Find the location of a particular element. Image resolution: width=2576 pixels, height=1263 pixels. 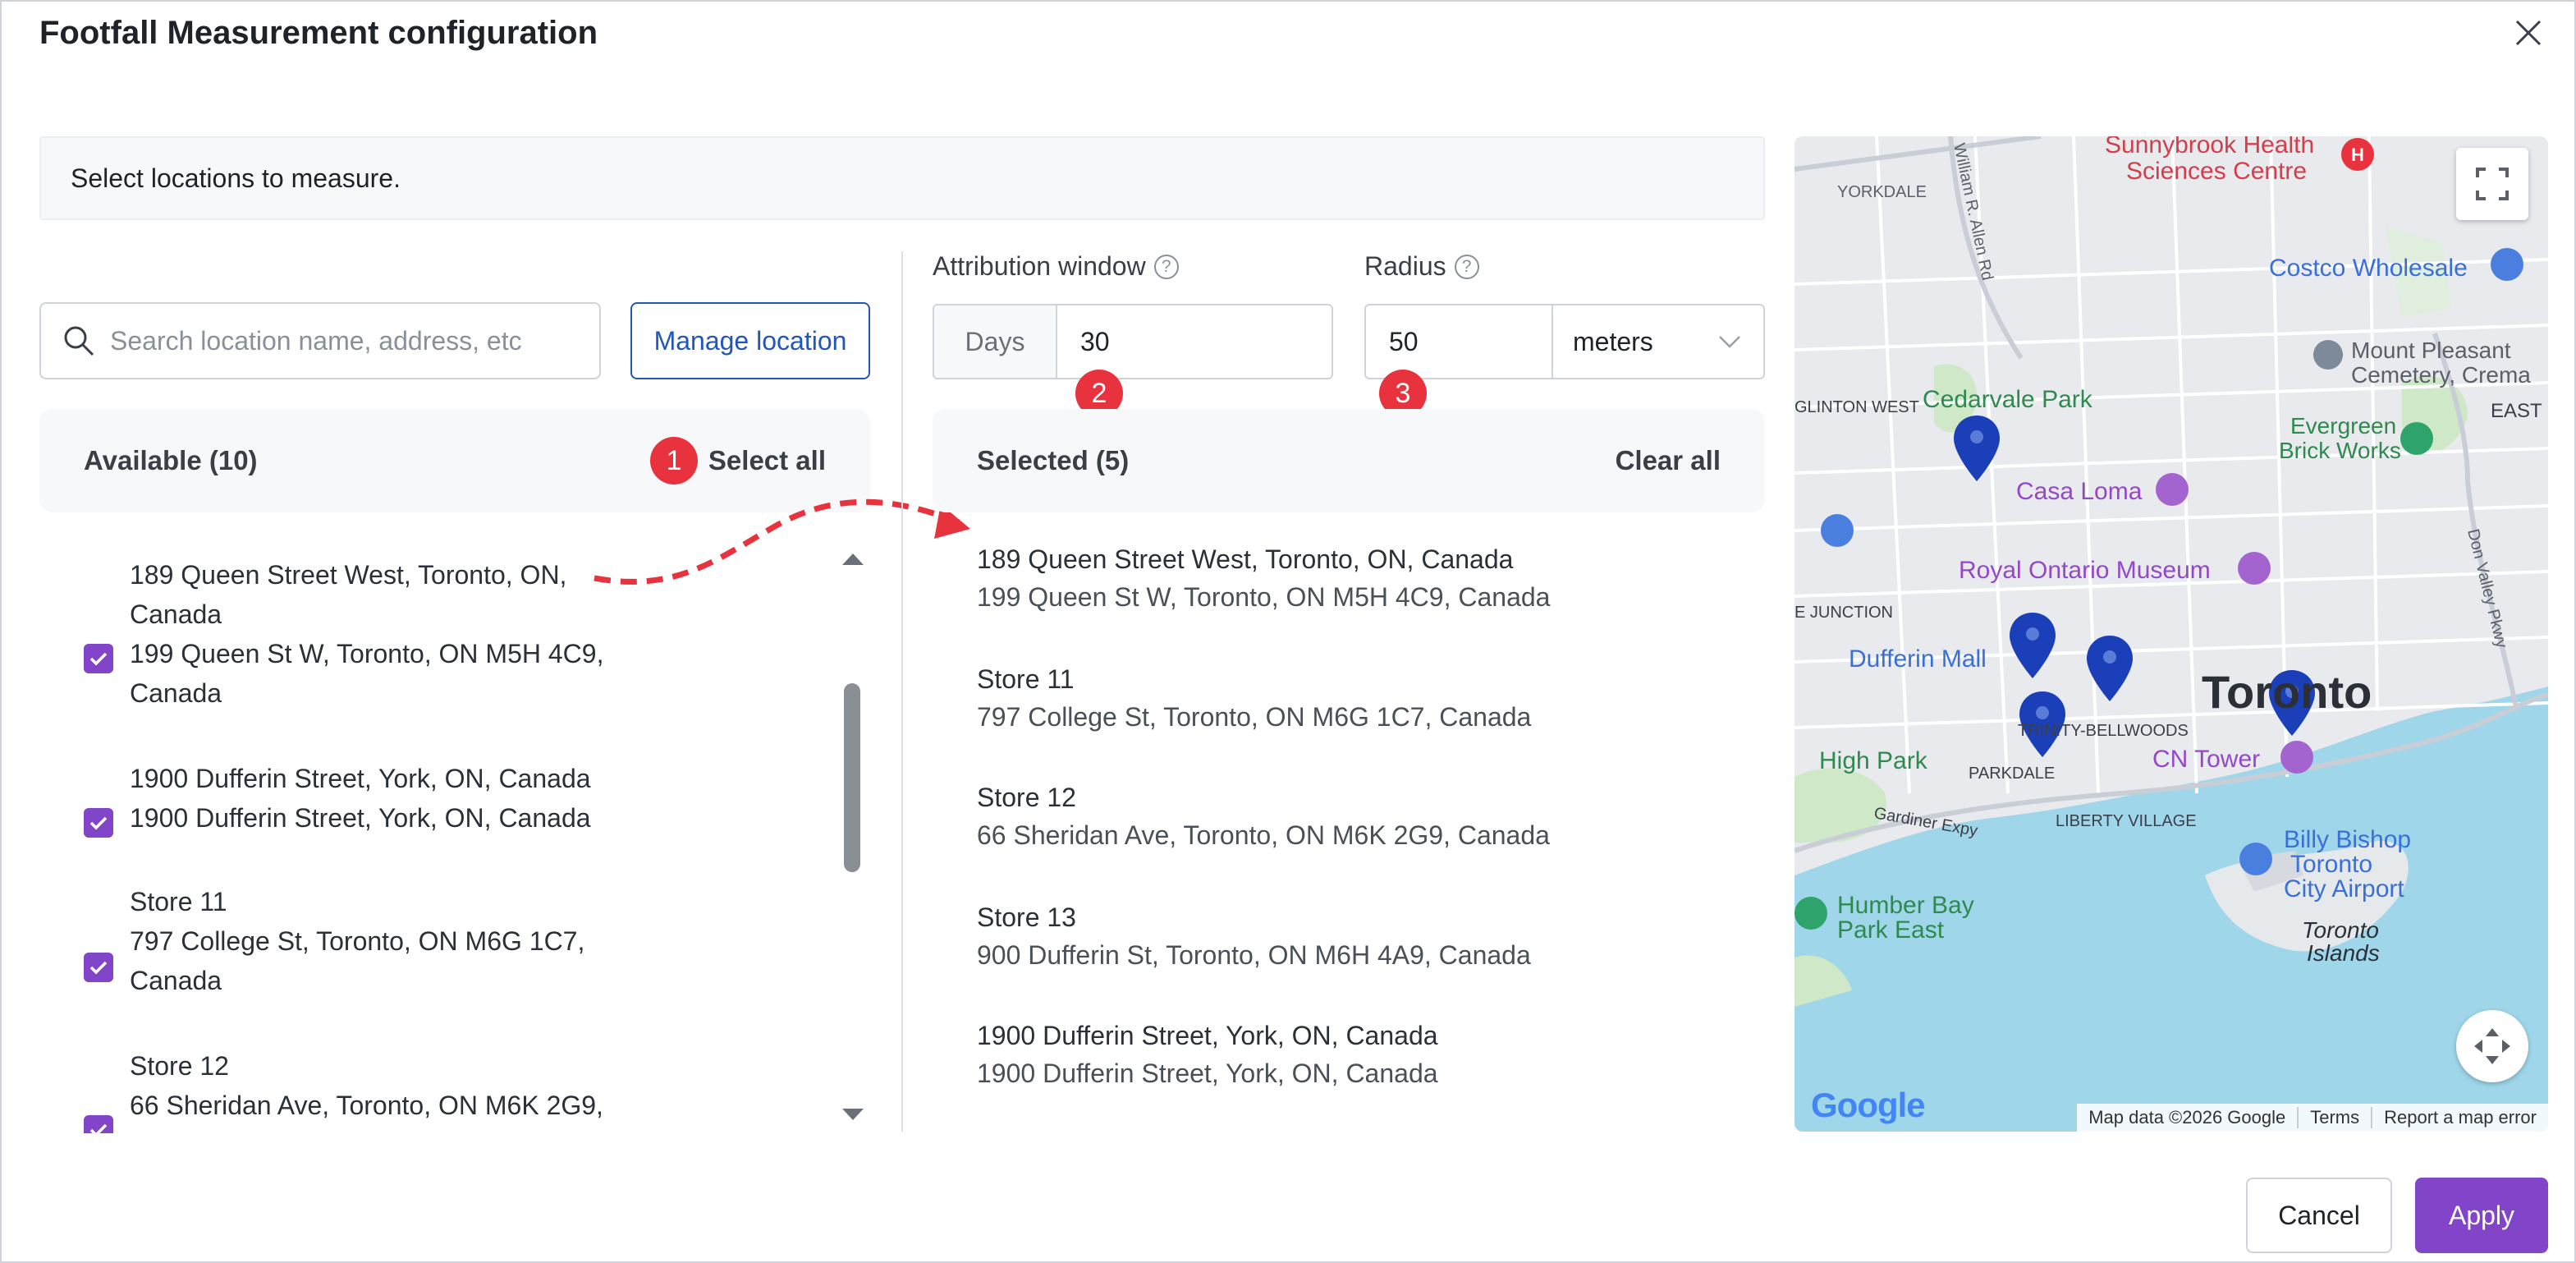

close-button is located at coordinates (2528, 33).